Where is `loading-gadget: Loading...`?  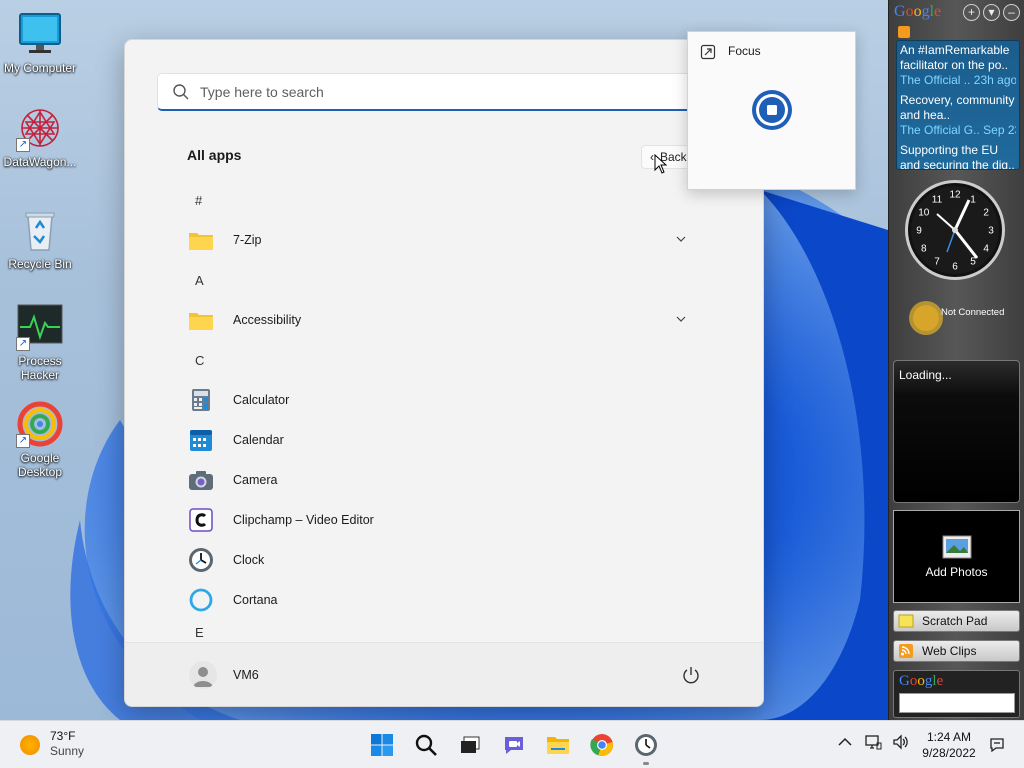
loading-gadget: Loading... is located at coordinates (956, 431).